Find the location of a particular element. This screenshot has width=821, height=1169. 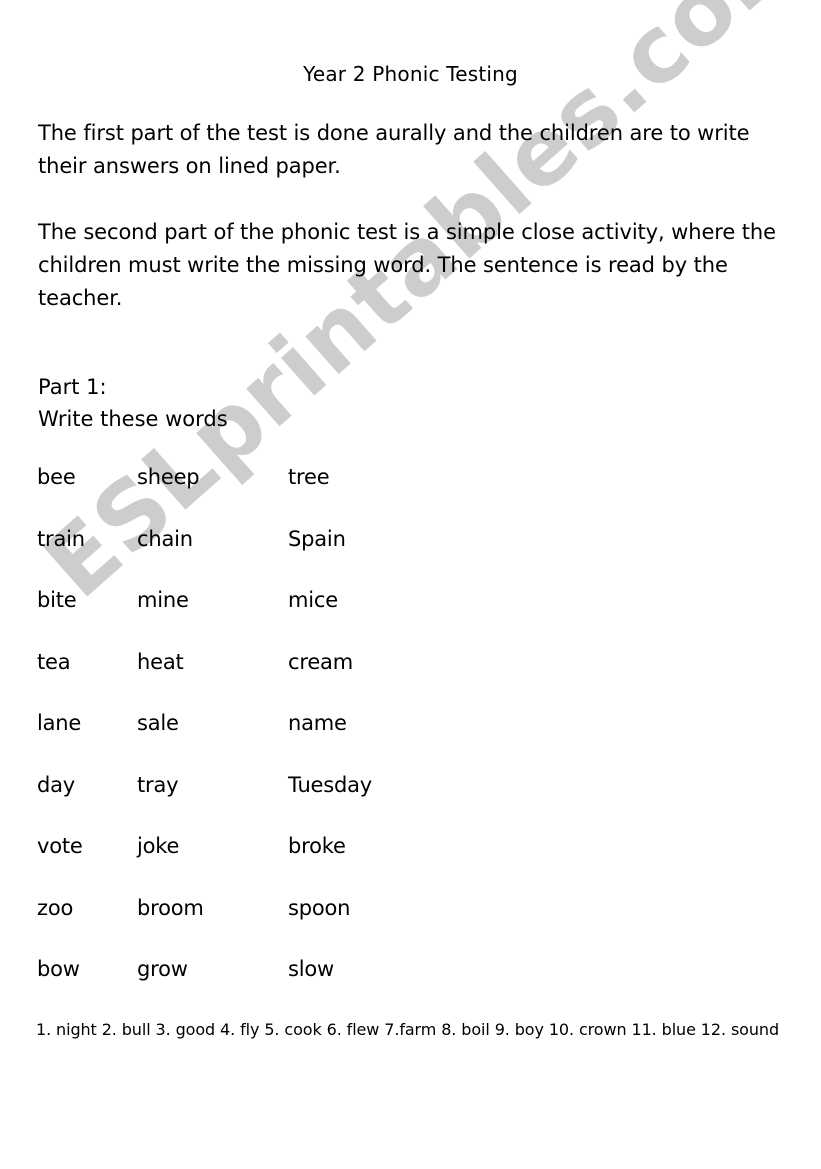

word-cell: broom is located at coordinates (170, 907).